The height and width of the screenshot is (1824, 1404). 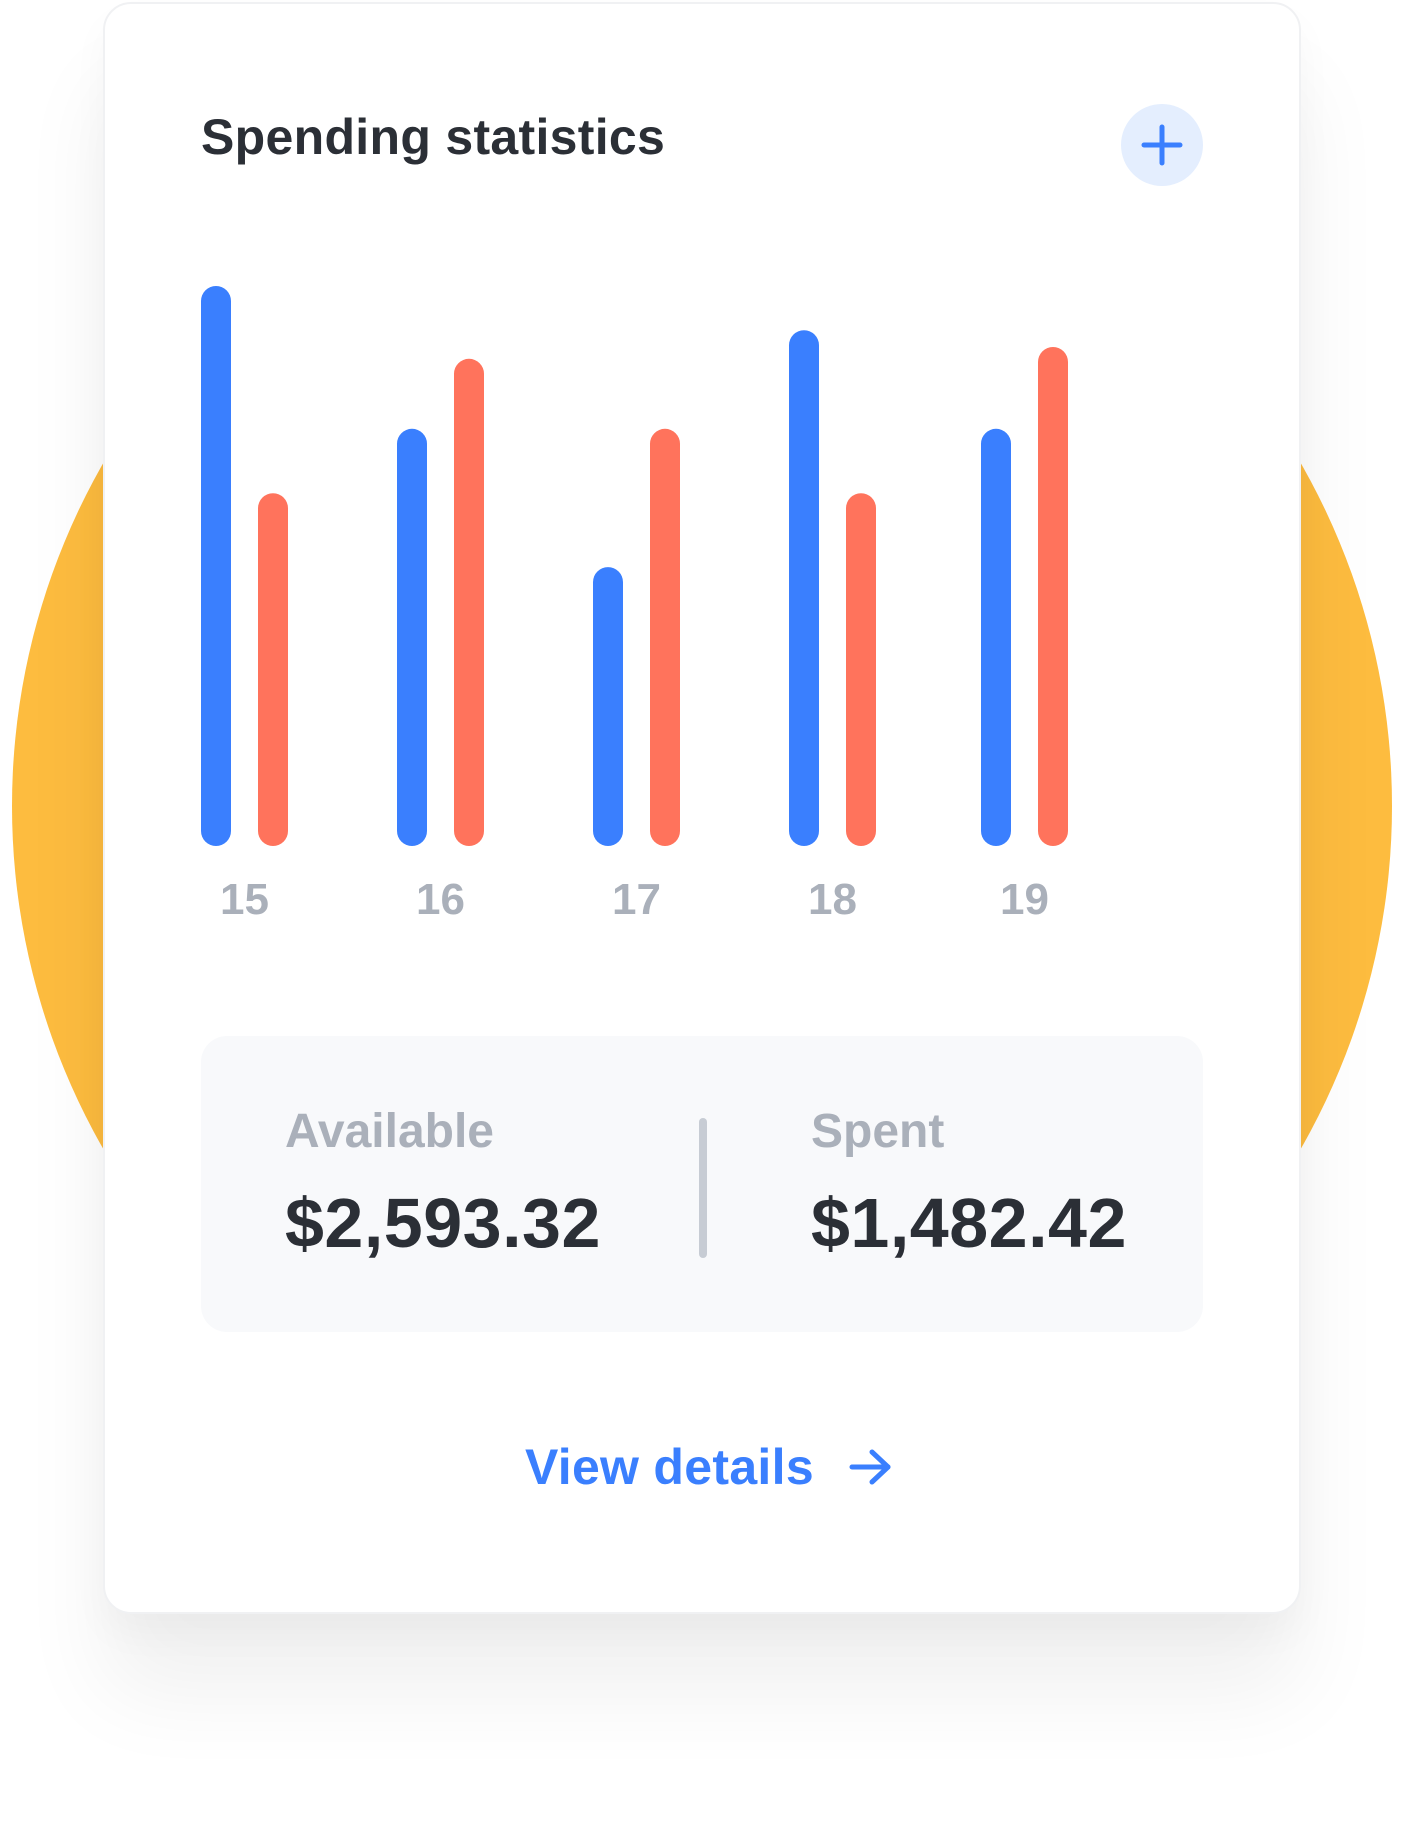 I want to click on arrow-right-icon, so click(x=870, y=1467).